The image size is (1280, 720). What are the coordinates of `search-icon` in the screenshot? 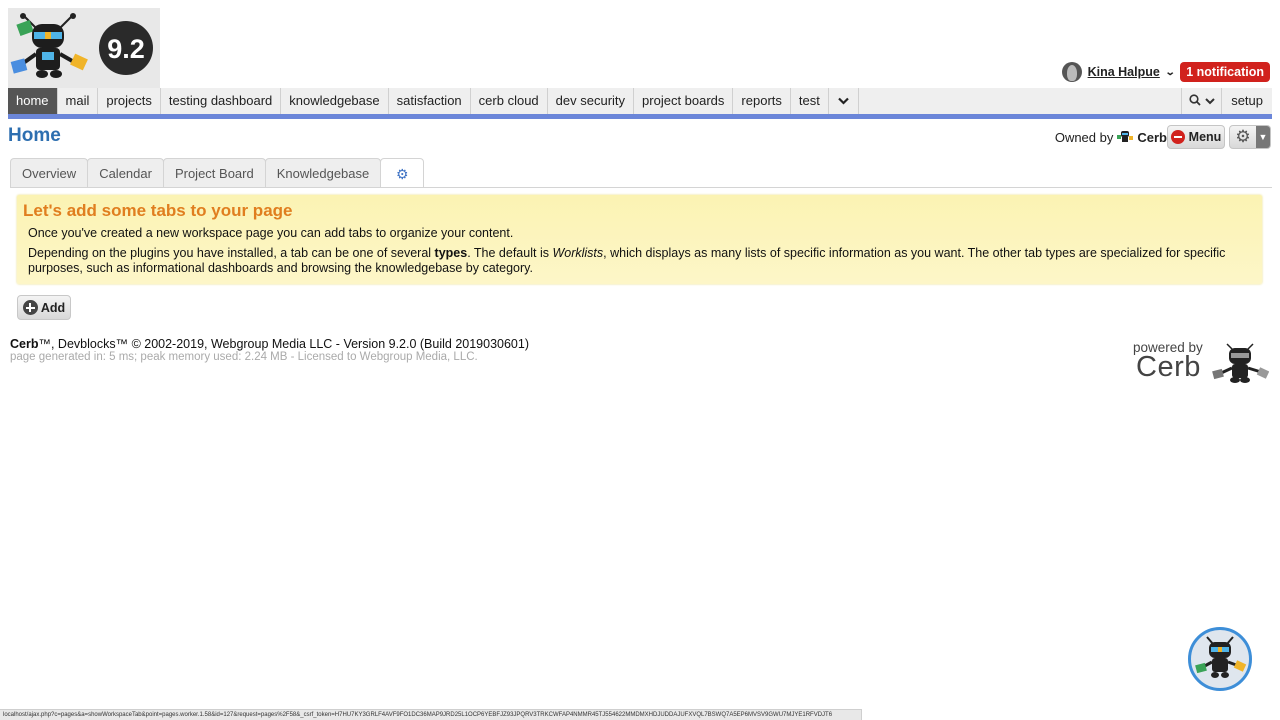 It's located at (1195, 100).